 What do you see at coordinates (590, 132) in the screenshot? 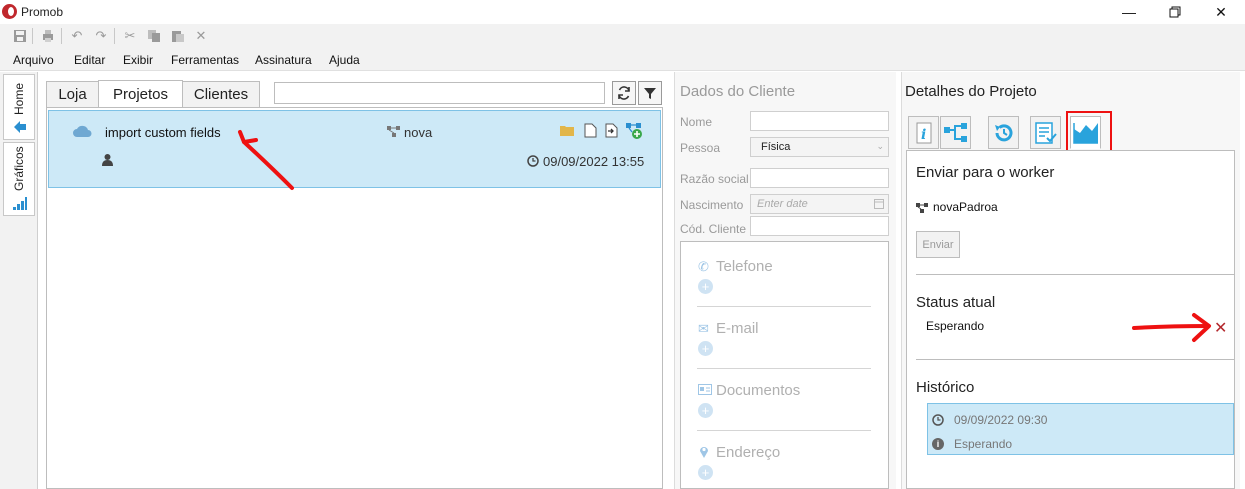
I see `document-icon` at bounding box center [590, 132].